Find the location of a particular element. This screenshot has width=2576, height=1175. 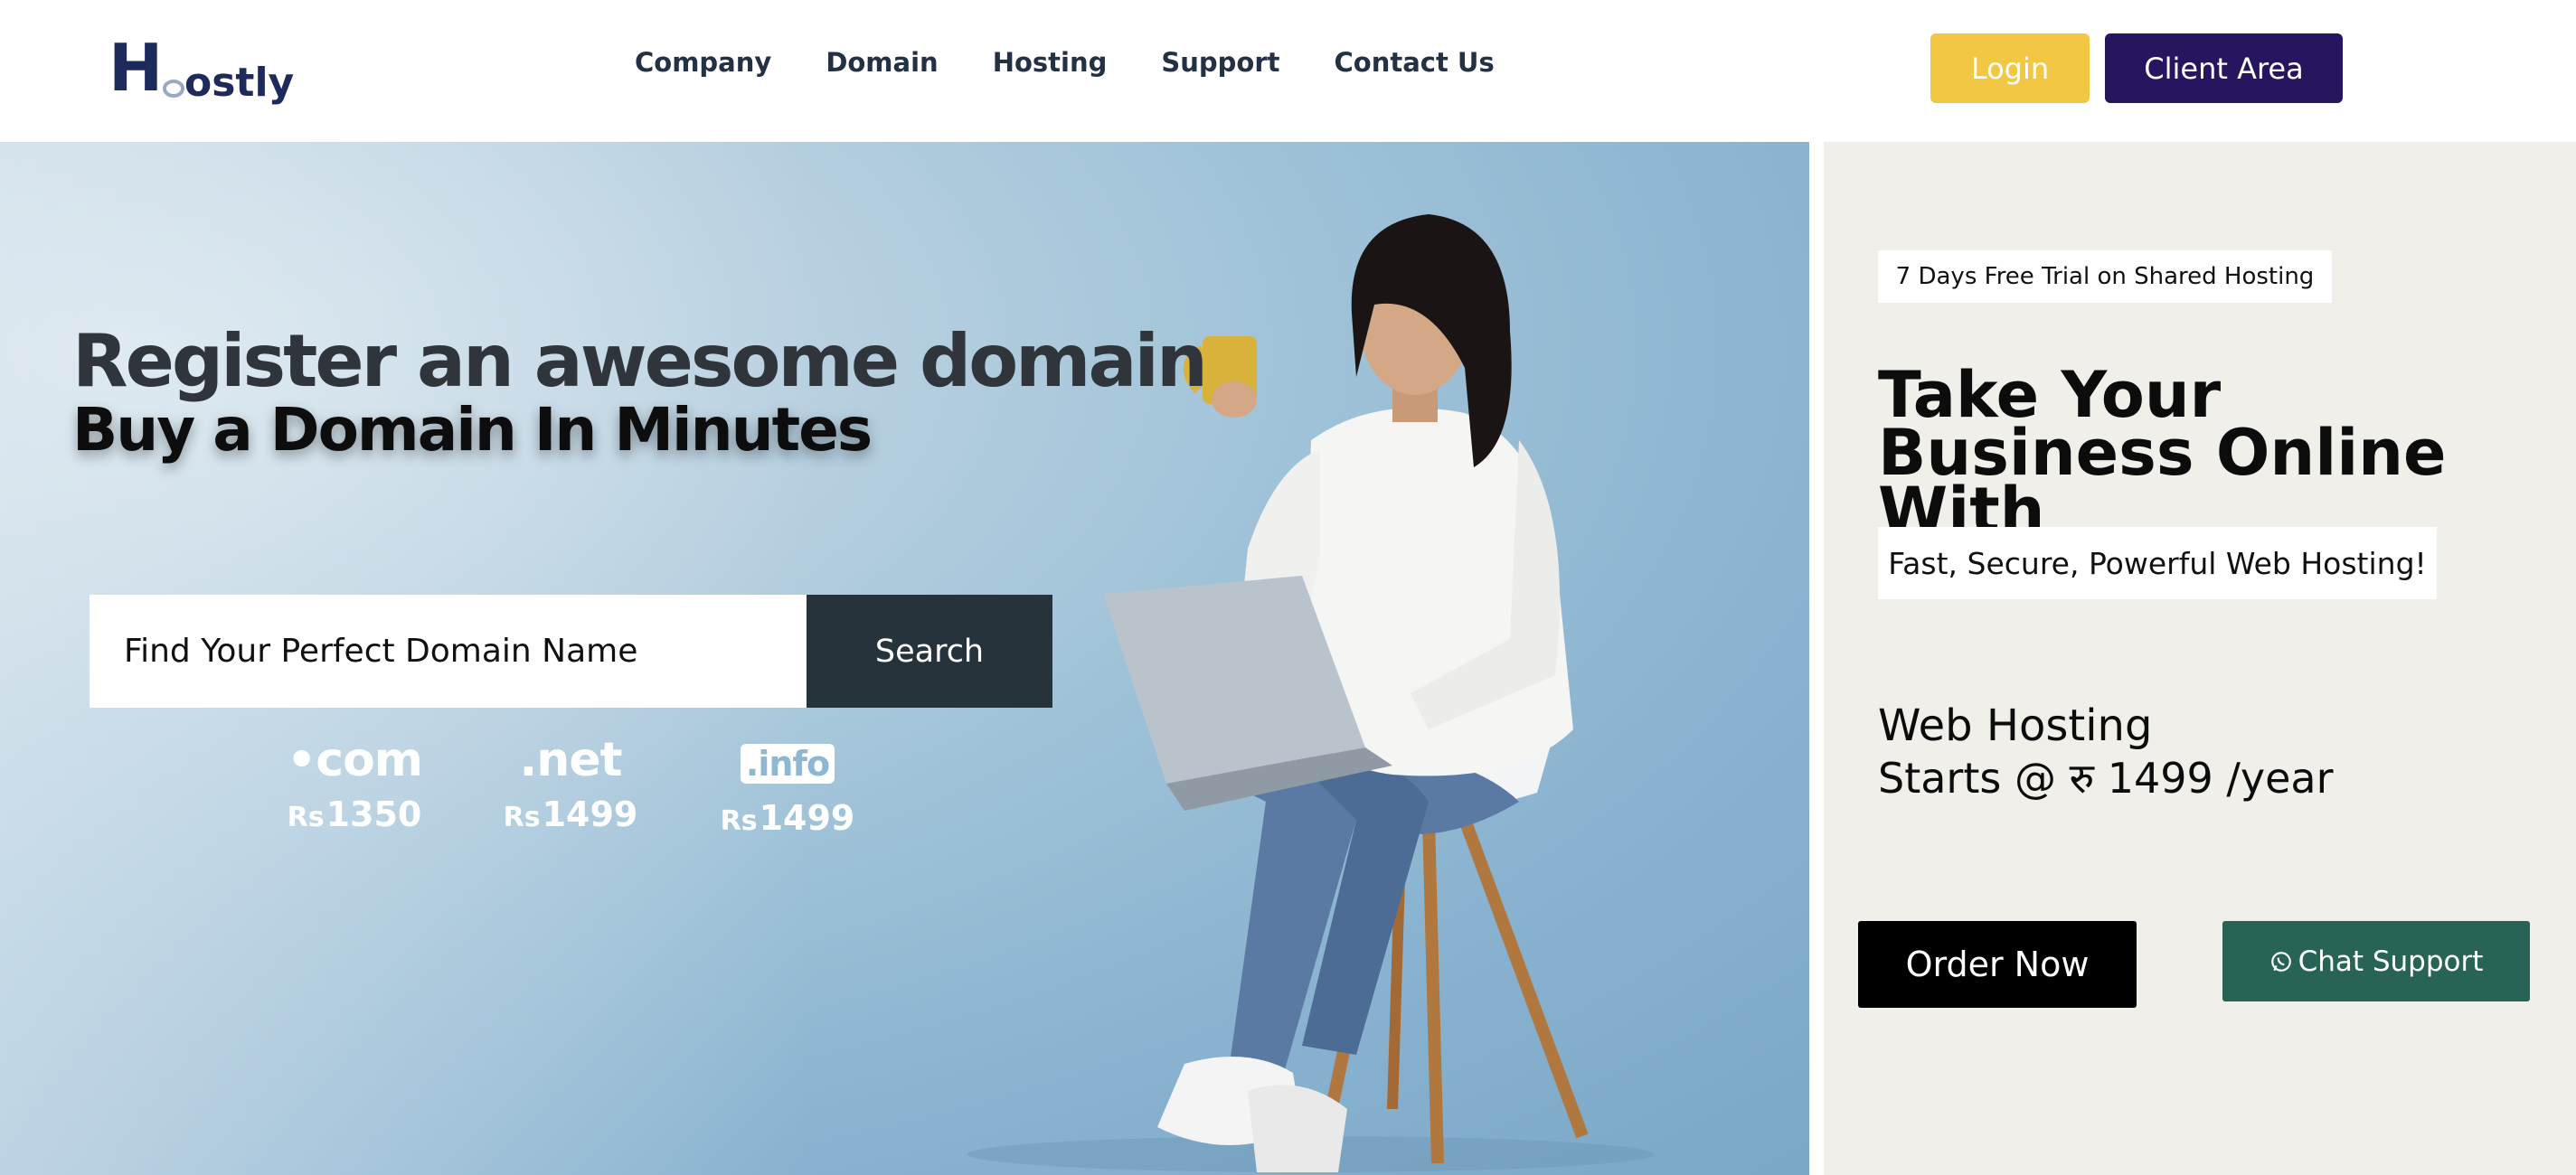

login-button: Login is located at coordinates (2010, 68).